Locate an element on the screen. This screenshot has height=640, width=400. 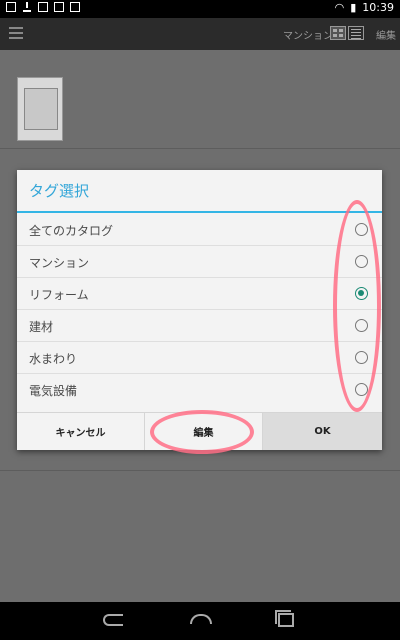
tag-option: リフォーム is located at coordinates (199, 294).